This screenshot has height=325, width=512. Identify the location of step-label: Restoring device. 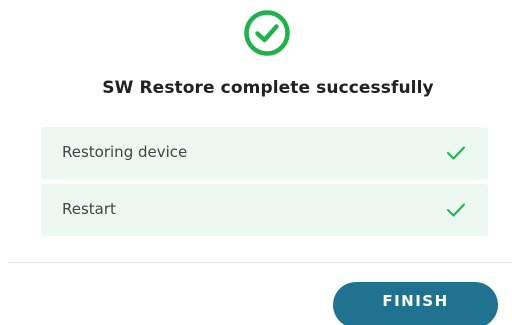
(125, 152).